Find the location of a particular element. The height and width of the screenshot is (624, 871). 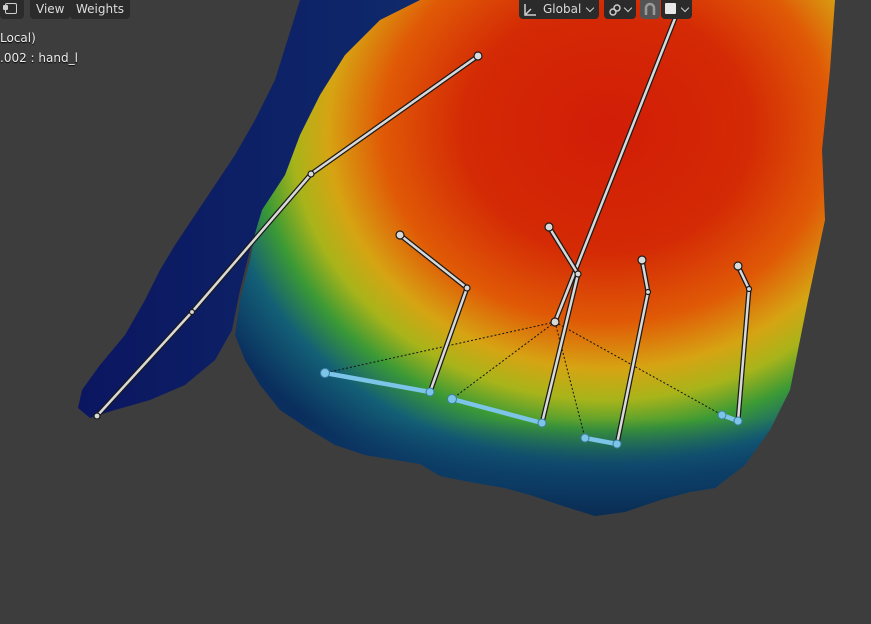

viewport-info-line-2: .002 : hand_l is located at coordinates (39, 58).